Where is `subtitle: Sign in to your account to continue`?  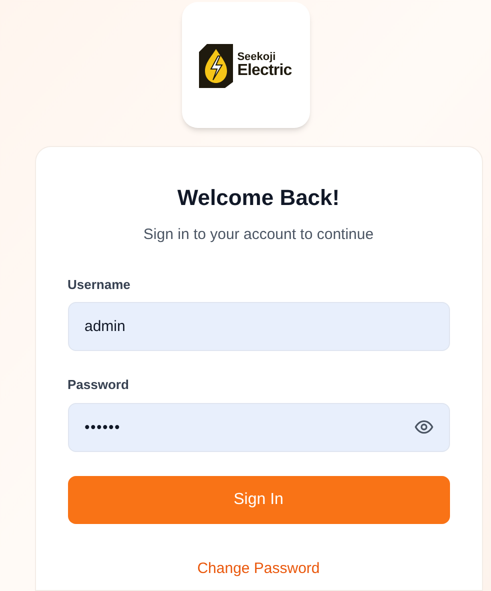
subtitle: Sign in to your account to continue is located at coordinates (258, 235).